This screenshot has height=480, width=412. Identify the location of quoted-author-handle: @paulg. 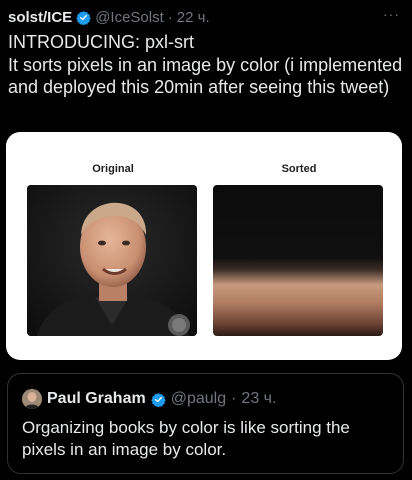
(198, 399).